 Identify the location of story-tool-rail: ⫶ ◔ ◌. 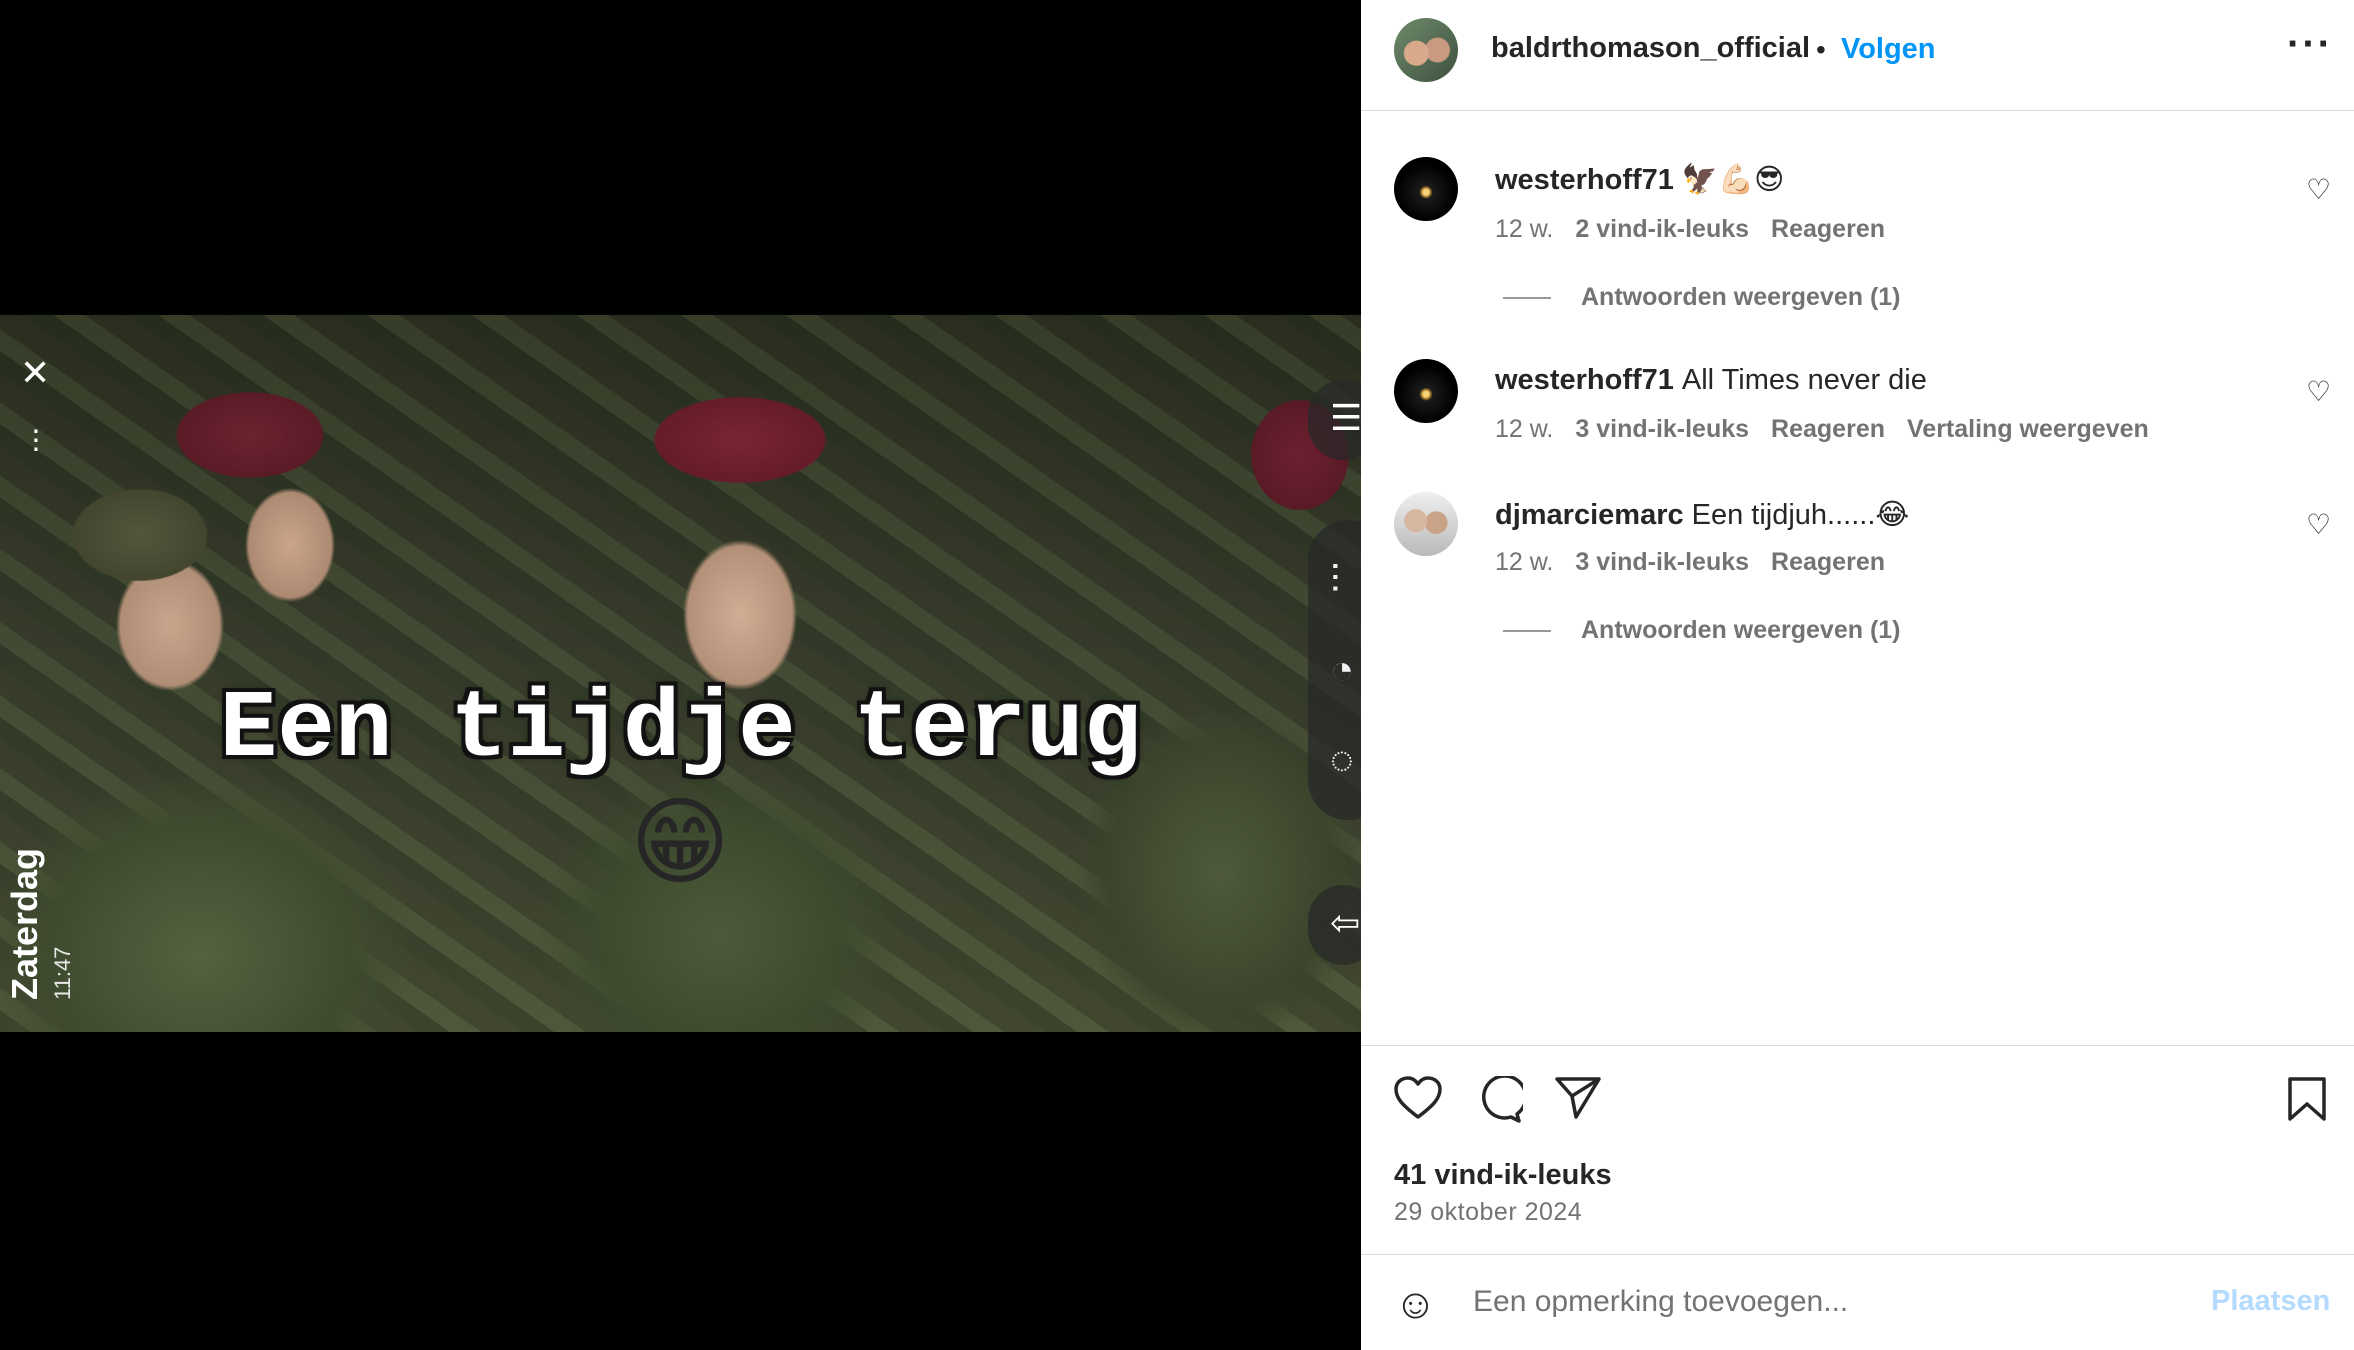
(1334, 670).